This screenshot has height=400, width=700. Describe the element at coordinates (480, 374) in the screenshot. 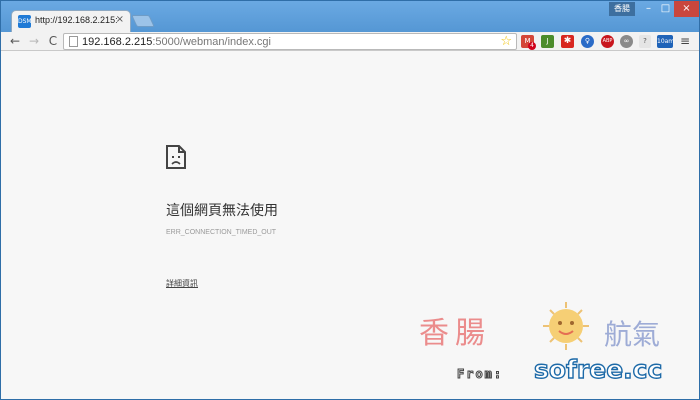

I see `watermark-from-label: From:` at that location.